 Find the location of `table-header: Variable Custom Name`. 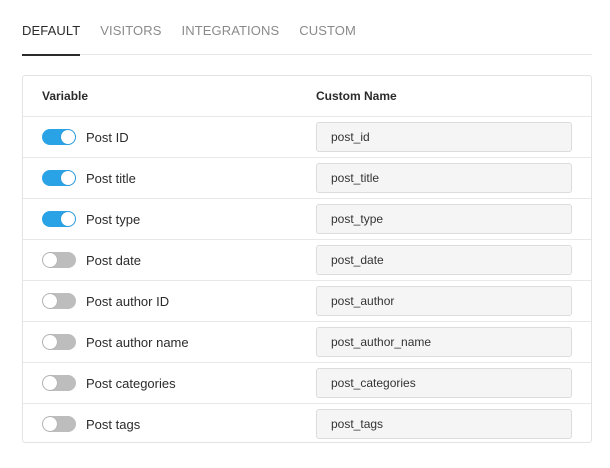

table-header: Variable Custom Name is located at coordinates (307, 96).